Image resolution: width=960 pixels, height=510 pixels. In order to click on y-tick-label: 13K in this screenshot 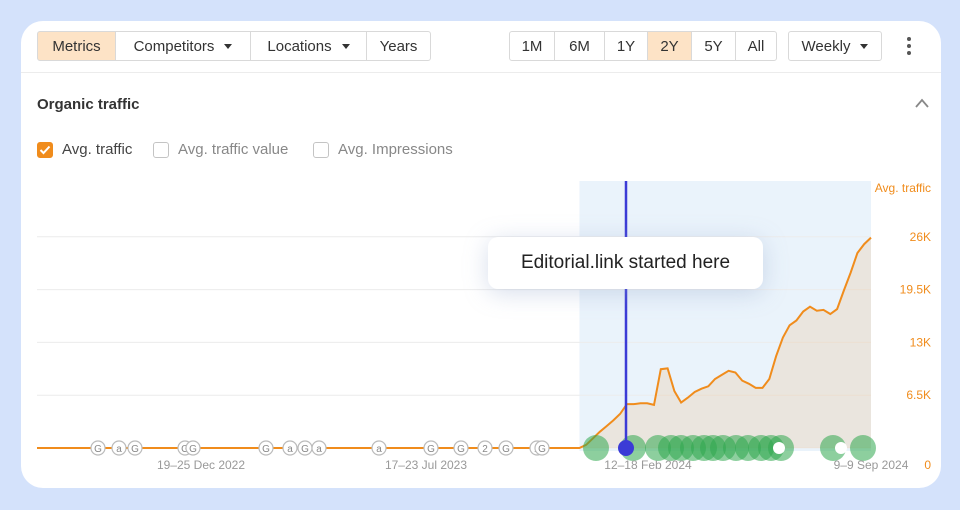, I will do `click(920, 342)`.